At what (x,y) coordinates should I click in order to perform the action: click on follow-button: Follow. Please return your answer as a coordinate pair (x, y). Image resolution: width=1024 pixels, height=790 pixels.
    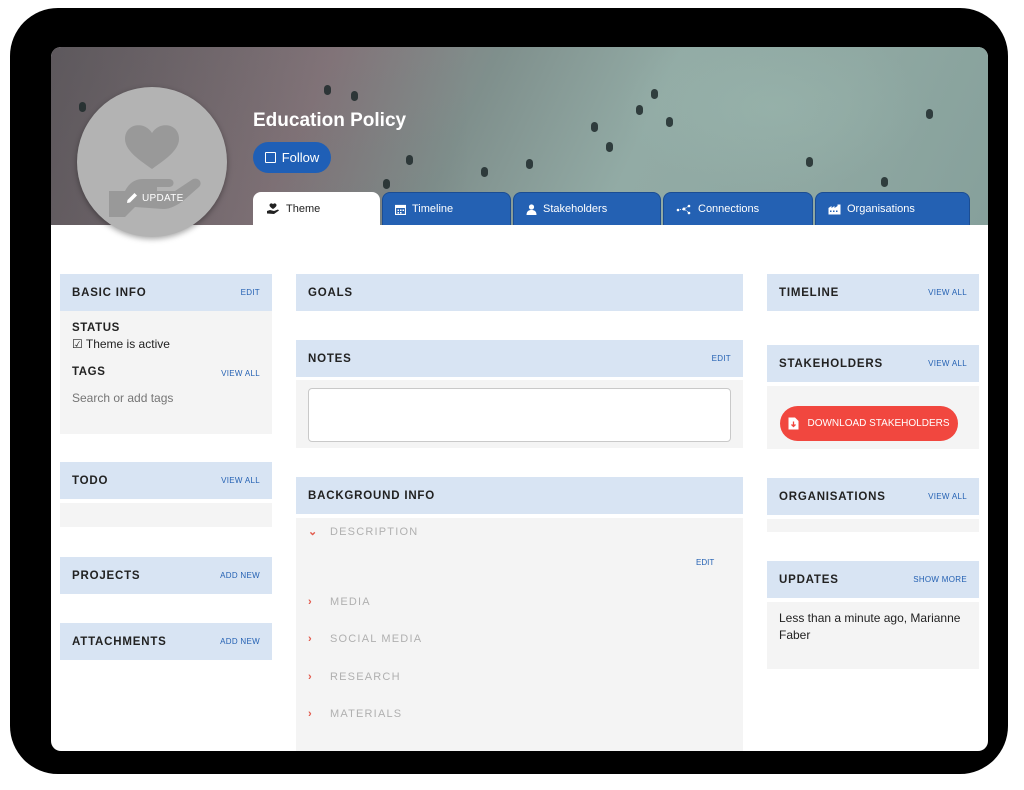
    Looking at the image, I should click on (292, 157).